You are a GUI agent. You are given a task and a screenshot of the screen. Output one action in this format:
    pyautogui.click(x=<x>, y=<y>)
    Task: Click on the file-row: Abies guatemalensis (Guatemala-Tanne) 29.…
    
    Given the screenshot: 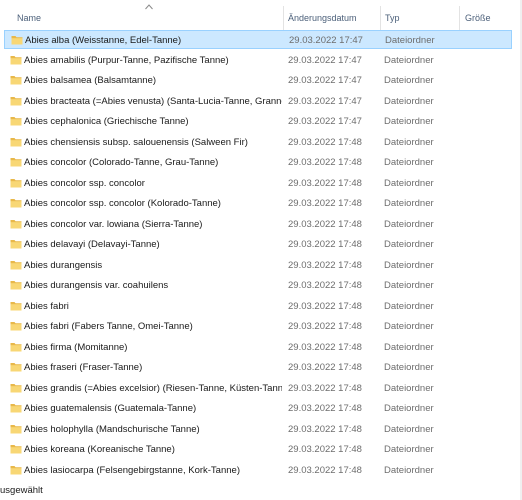 What is the action you would take?
    pyautogui.click(x=258, y=408)
    